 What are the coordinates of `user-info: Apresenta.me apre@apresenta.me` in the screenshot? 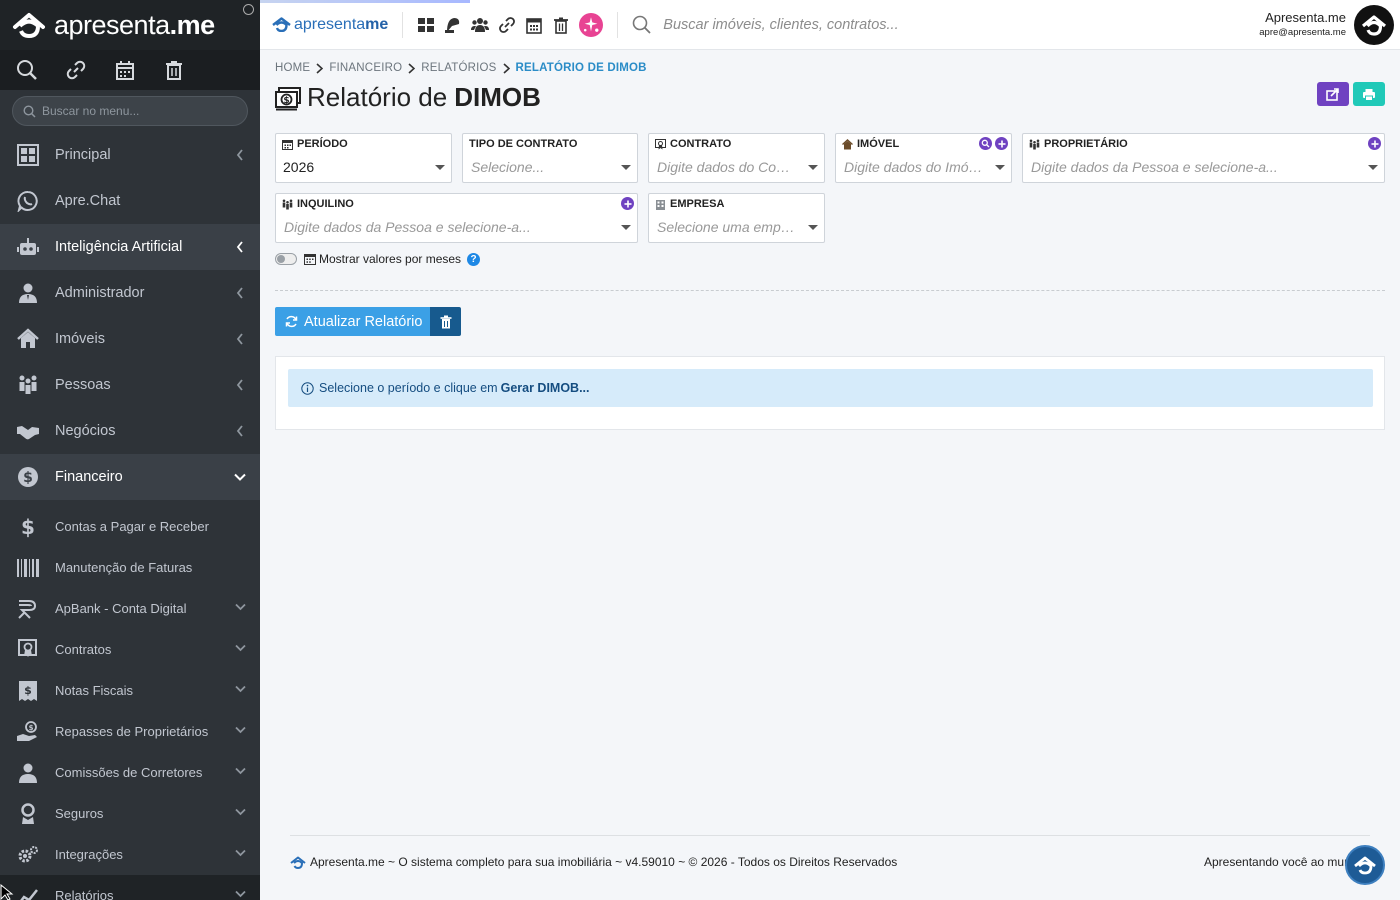 It's located at (1302, 24).